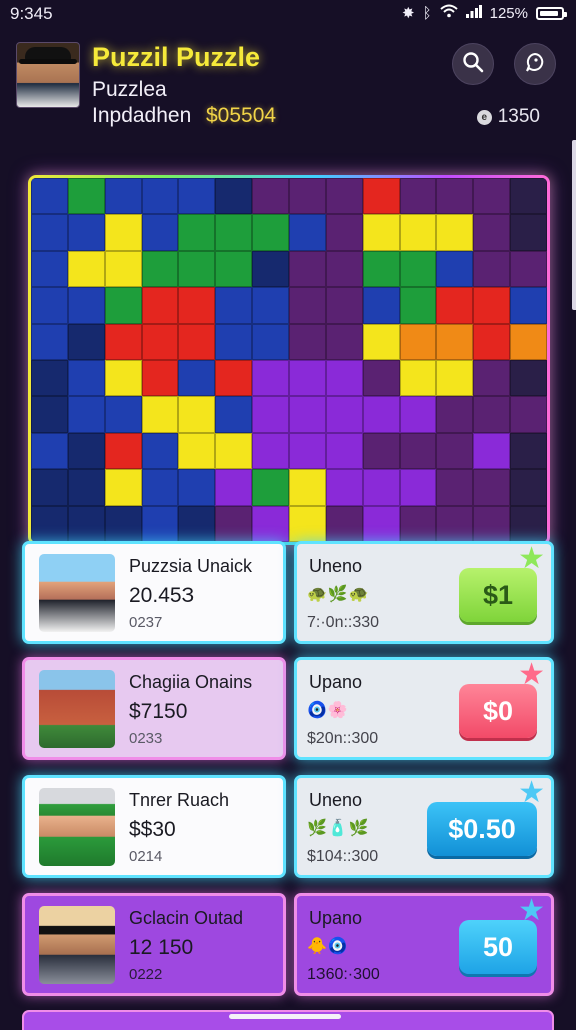 Image resolution: width=576 pixels, height=1030 pixels. I want to click on side-drawer-handle, so click(574, 225).